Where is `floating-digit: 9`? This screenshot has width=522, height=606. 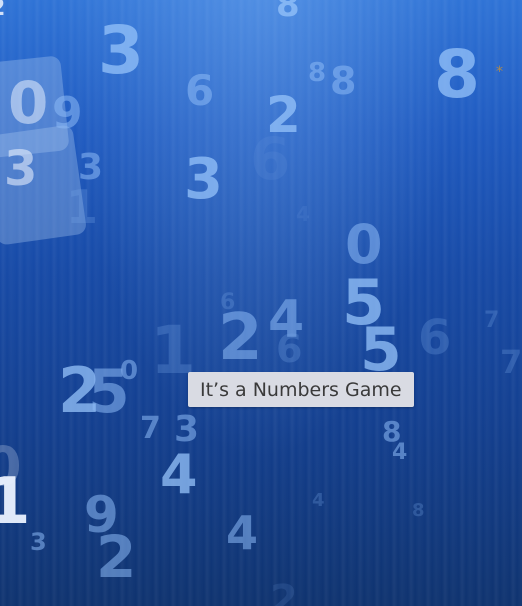 floating-digit: 9 is located at coordinates (67, 113).